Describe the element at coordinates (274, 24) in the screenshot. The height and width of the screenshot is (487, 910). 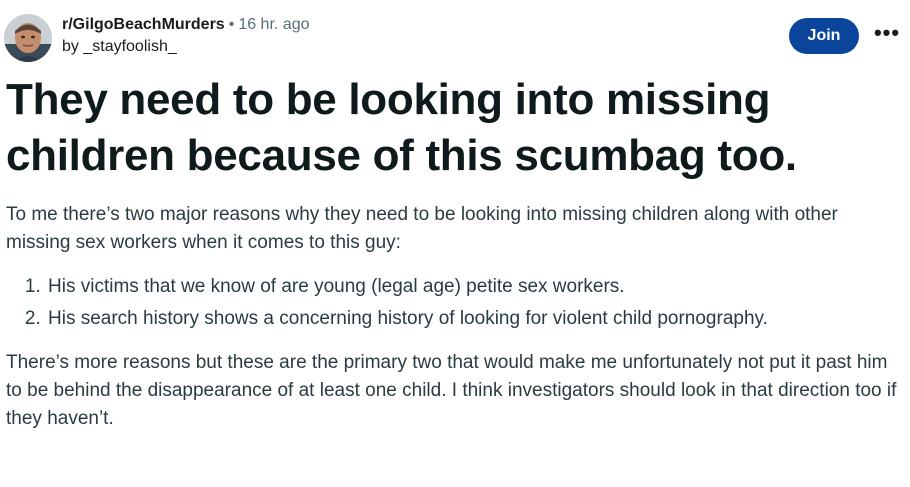
I see `post-age: 16 hr. ago` at that location.